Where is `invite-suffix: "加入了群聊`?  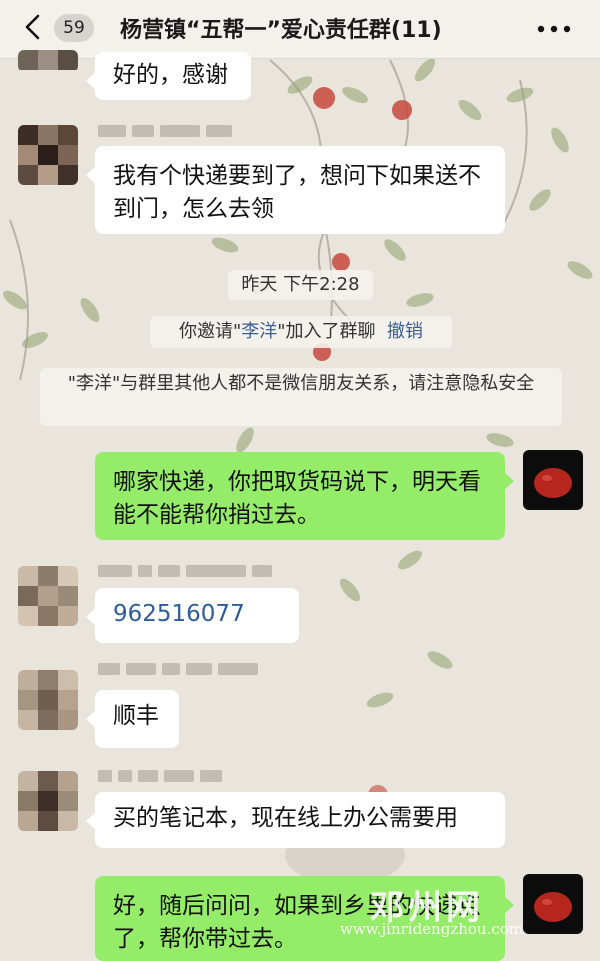 invite-suffix: "加入了群聊 is located at coordinates (326, 331).